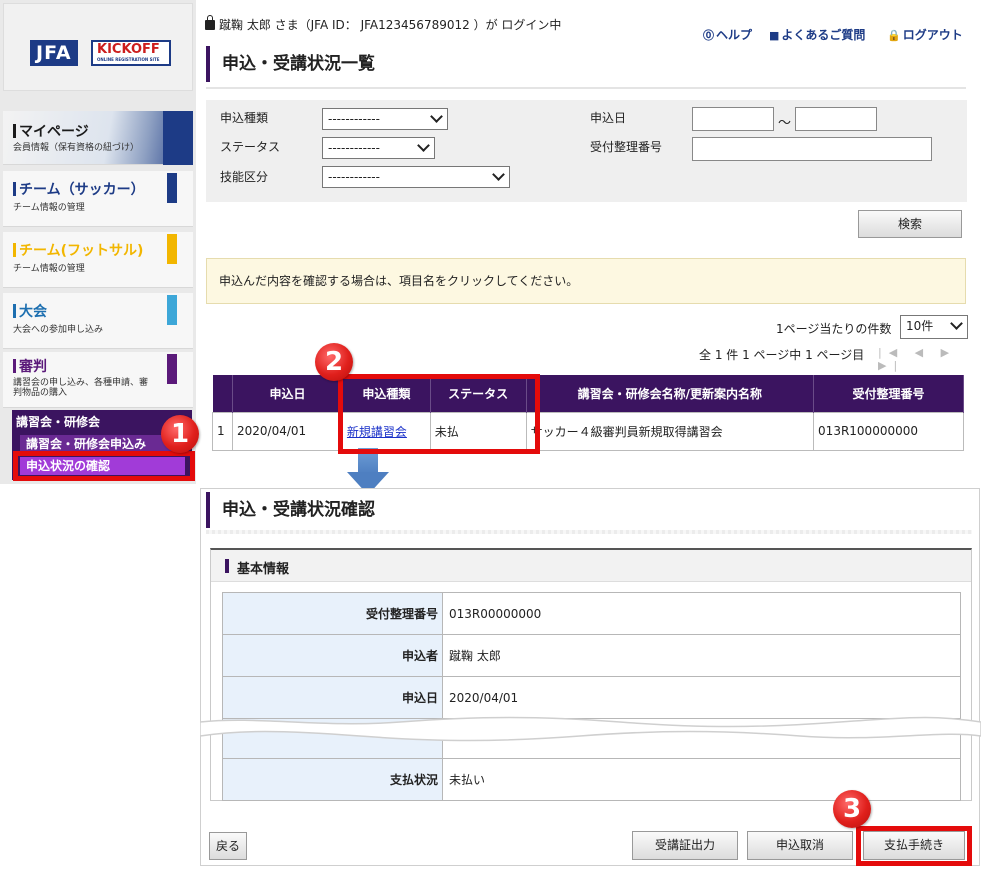 This screenshot has height=869, width=981. Describe the element at coordinates (104, 466) in the screenshot. I see `highlight-box-step1` at that location.